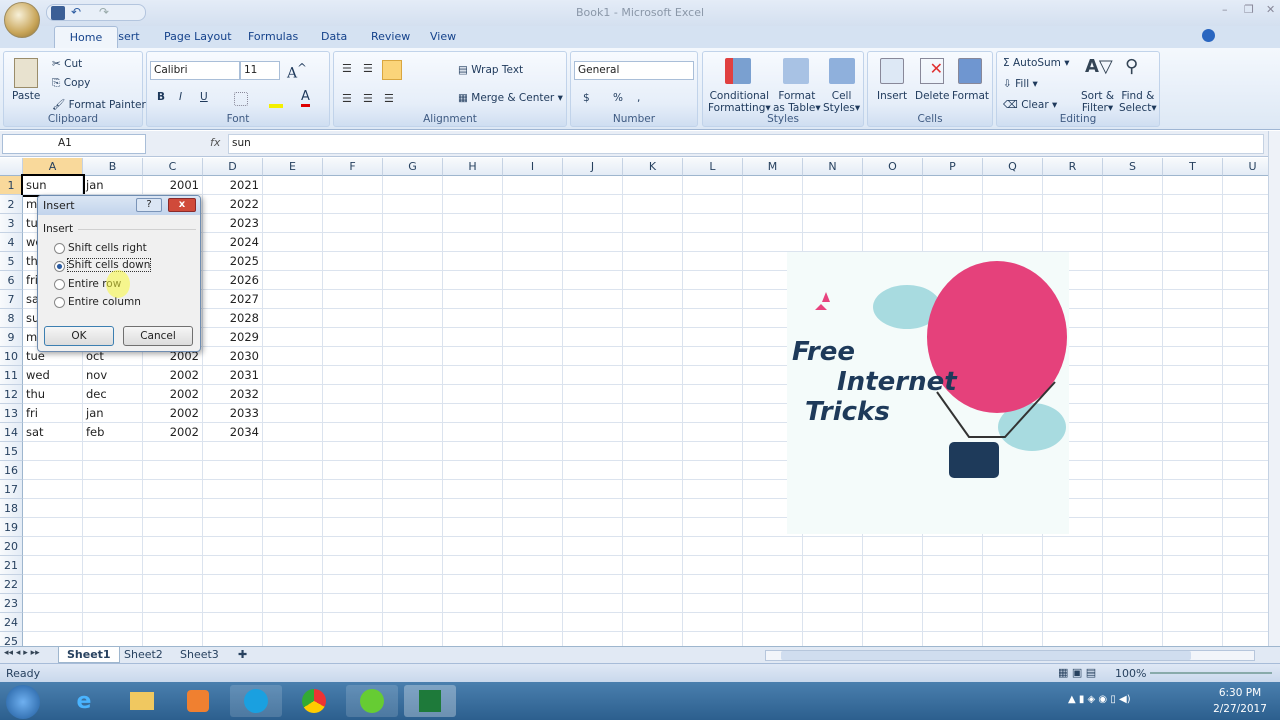 The height and width of the screenshot is (720, 1280). I want to click on cell-a25, so click(53, 639).